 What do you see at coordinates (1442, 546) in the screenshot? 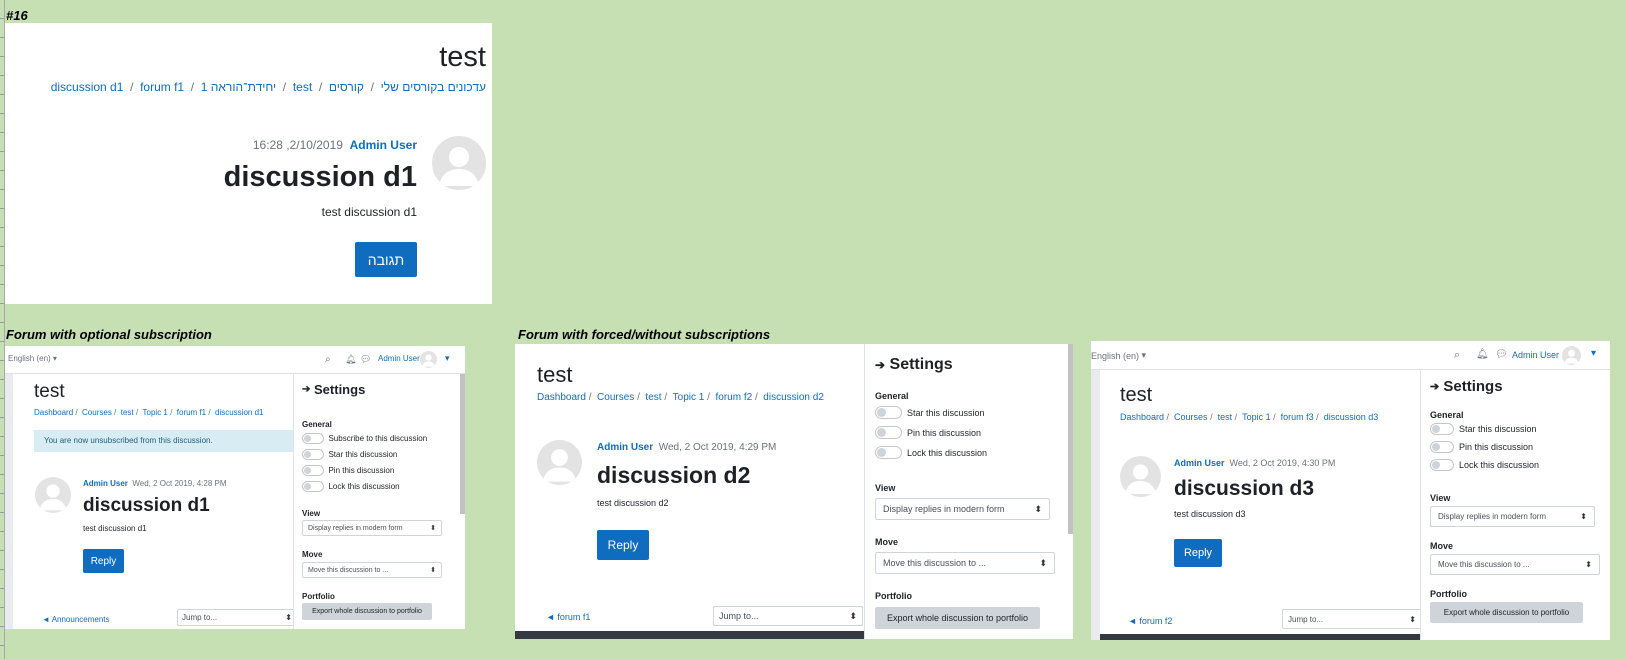
I see `move-label: Move` at bounding box center [1442, 546].